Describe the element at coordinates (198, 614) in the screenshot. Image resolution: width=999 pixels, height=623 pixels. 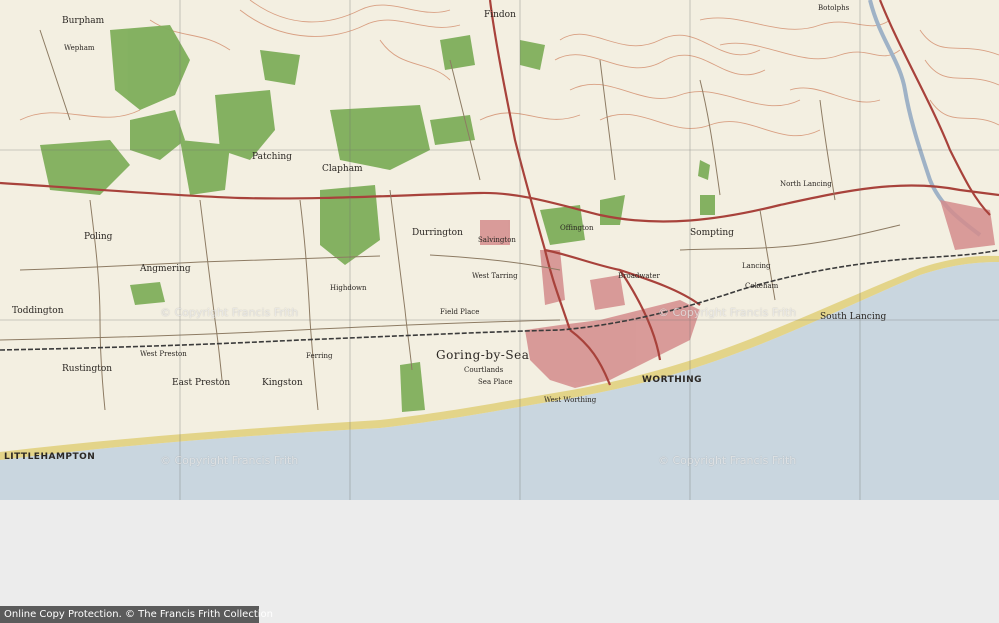
I see `frith-copyright: © The Francis Frith Collection` at that location.